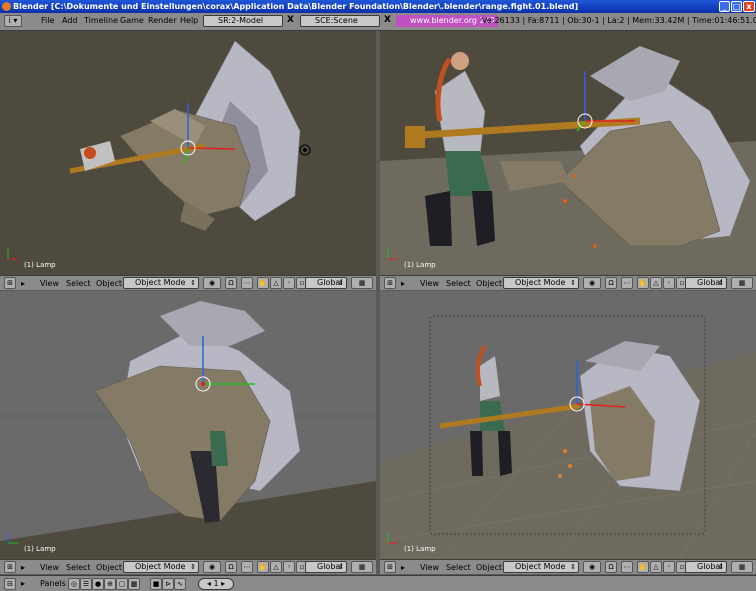  I want to click on shading-context-icon: ●, so click(98, 584).